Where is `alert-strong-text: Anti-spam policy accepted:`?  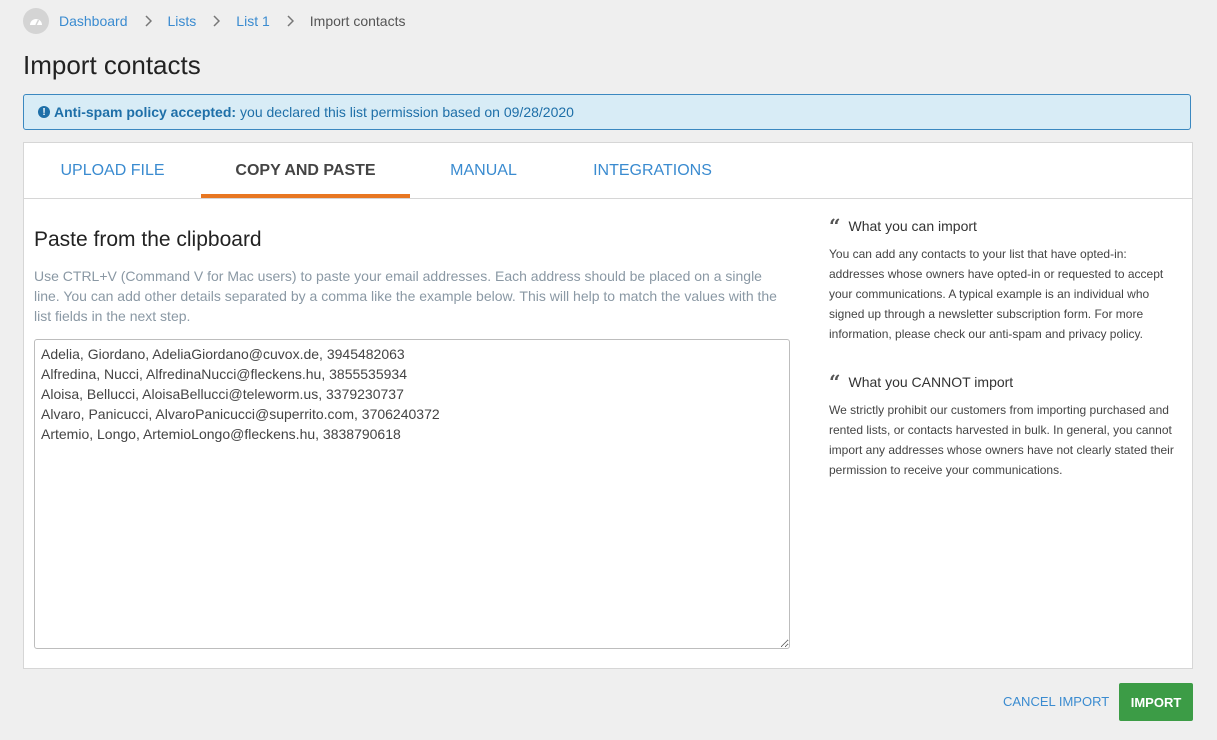
alert-strong-text: Anti-spam policy accepted: is located at coordinates (145, 112).